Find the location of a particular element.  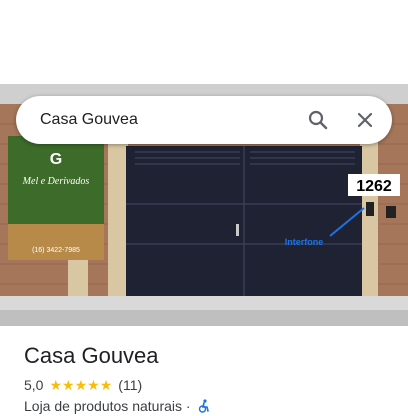

star-rating: ★ ★ ★ ★ ★ is located at coordinates (80, 385).